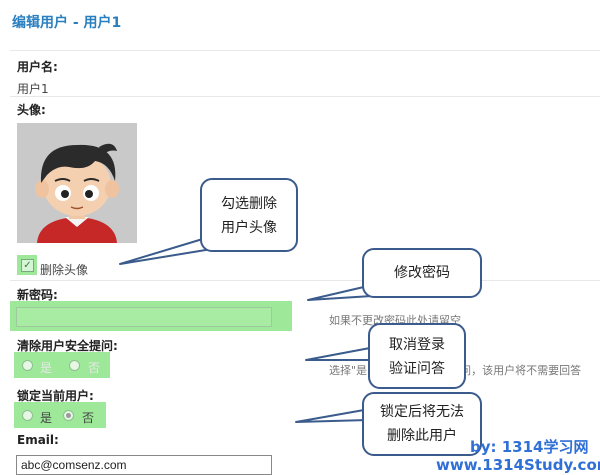  I want to click on callout-text: 取消登录, so click(417, 345).